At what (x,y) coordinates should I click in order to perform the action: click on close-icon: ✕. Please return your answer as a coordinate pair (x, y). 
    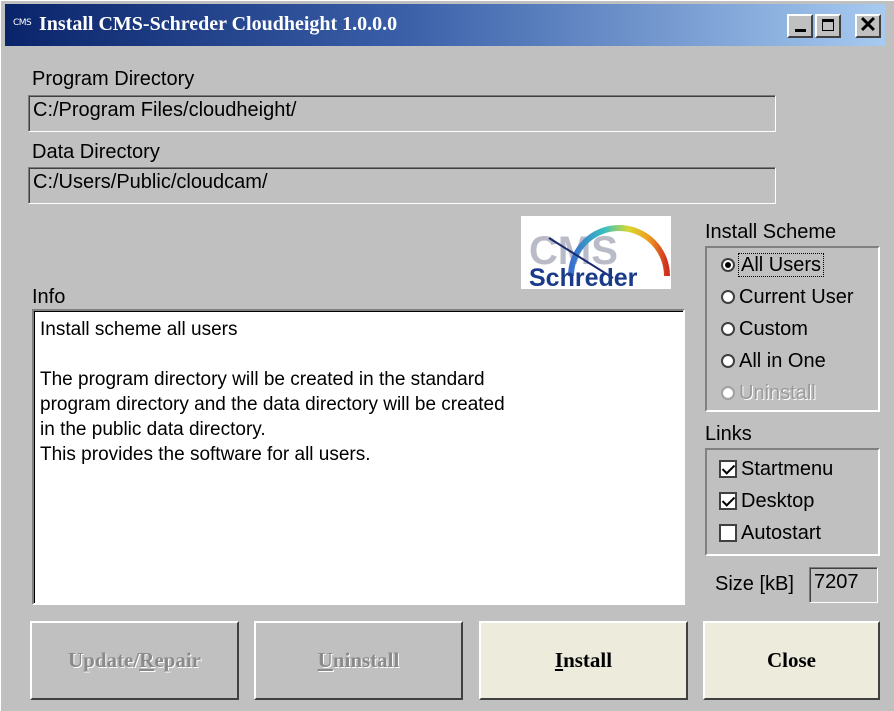
    Looking at the image, I should click on (868, 24).